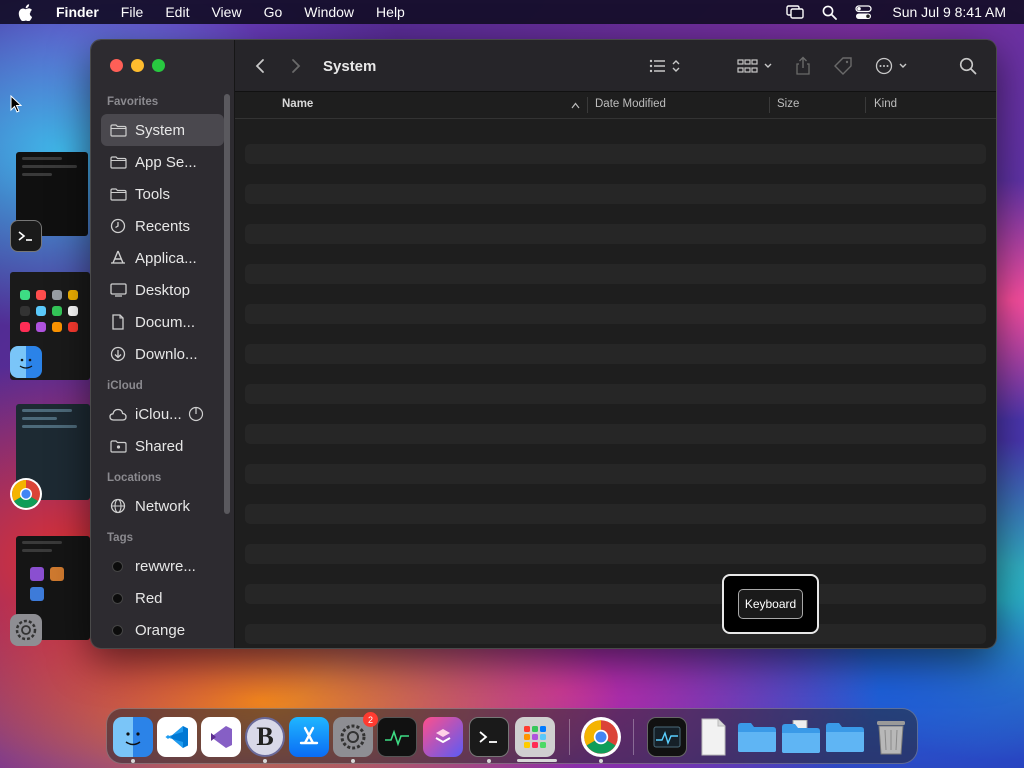 This screenshot has width=1024, height=768. I want to click on activity-monitor-icon, so click(397, 737).